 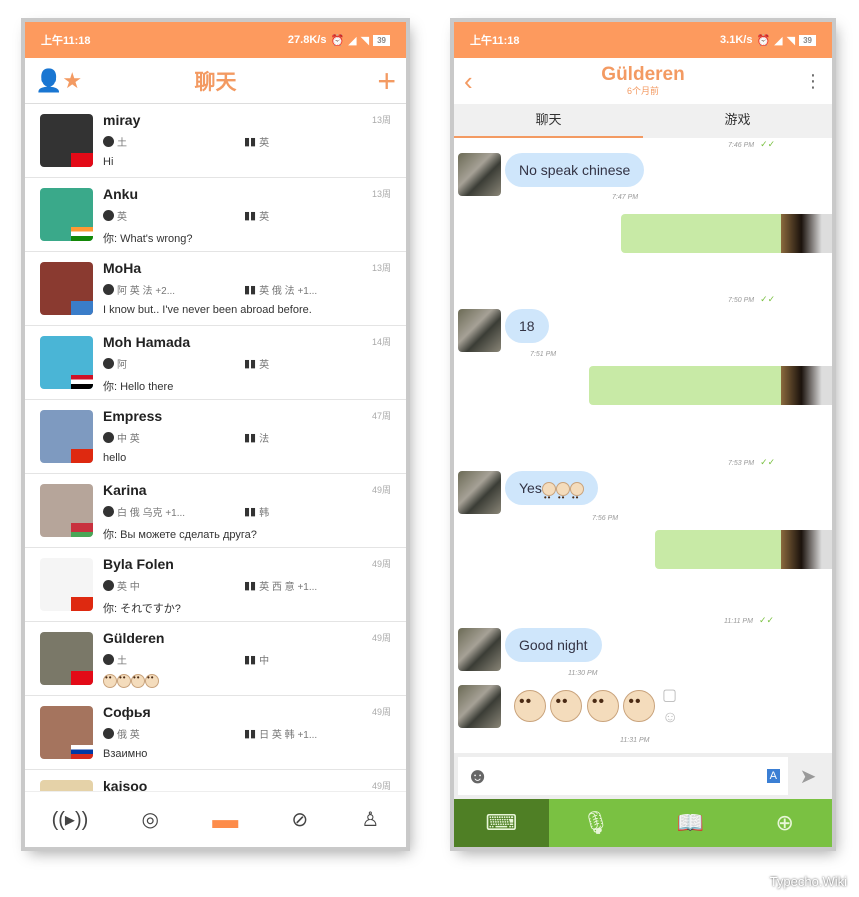 I want to click on message-preview: 你: What's wrong?, so click(x=148, y=239).